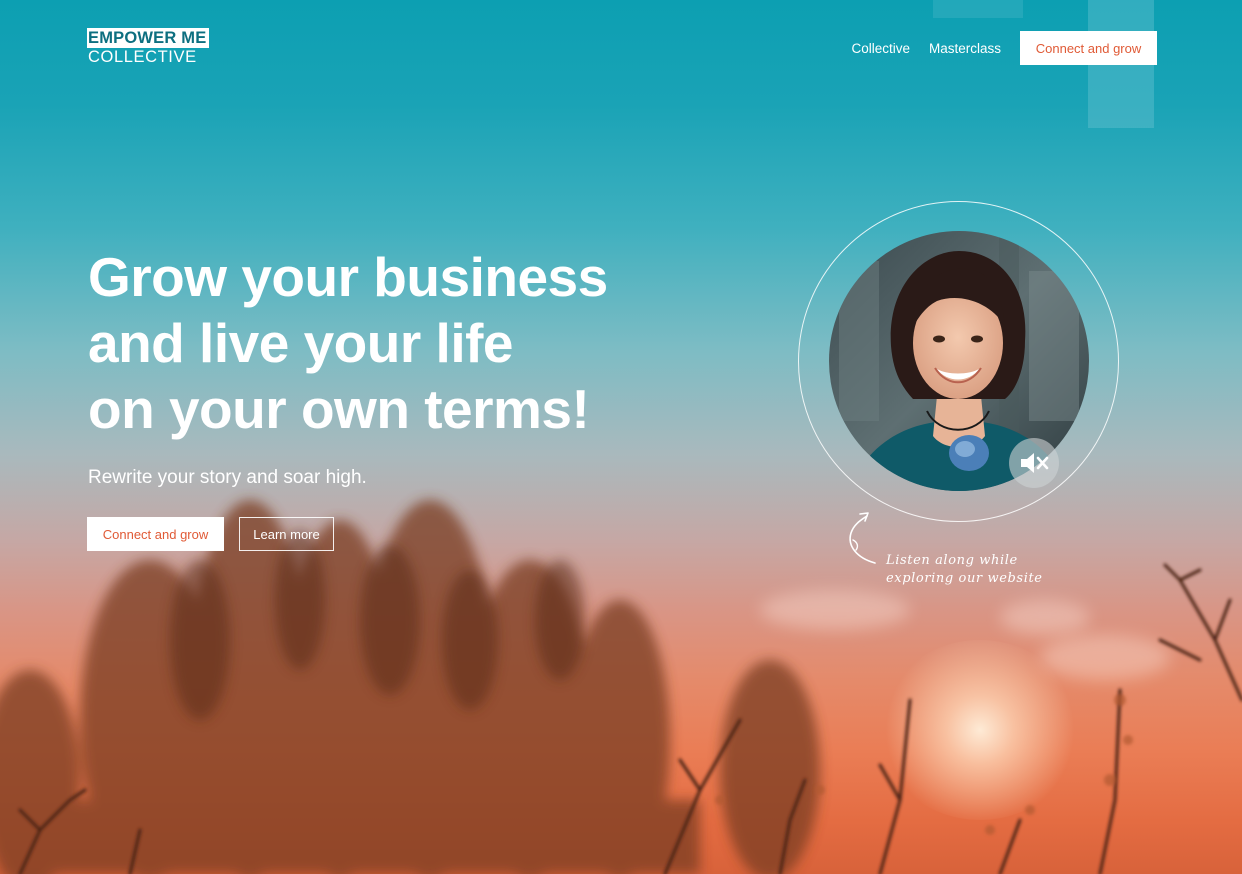 The image size is (1242, 874). Describe the element at coordinates (301, 343) in the screenshot. I see `hero-title-line: and live your life` at that location.